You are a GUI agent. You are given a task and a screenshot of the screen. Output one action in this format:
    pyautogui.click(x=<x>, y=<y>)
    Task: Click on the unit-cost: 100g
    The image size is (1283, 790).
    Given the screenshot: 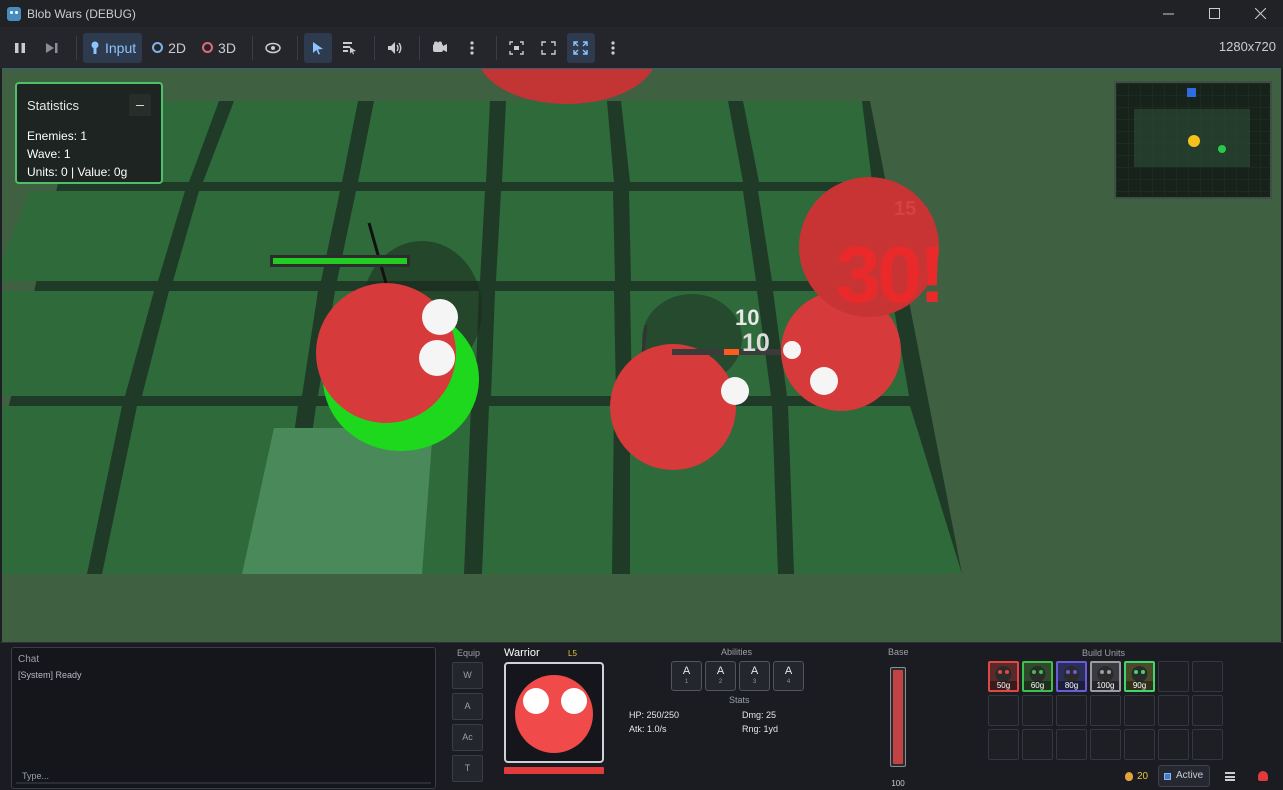 What is the action you would take?
    pyautogui.click(x=1105, y=685)
    